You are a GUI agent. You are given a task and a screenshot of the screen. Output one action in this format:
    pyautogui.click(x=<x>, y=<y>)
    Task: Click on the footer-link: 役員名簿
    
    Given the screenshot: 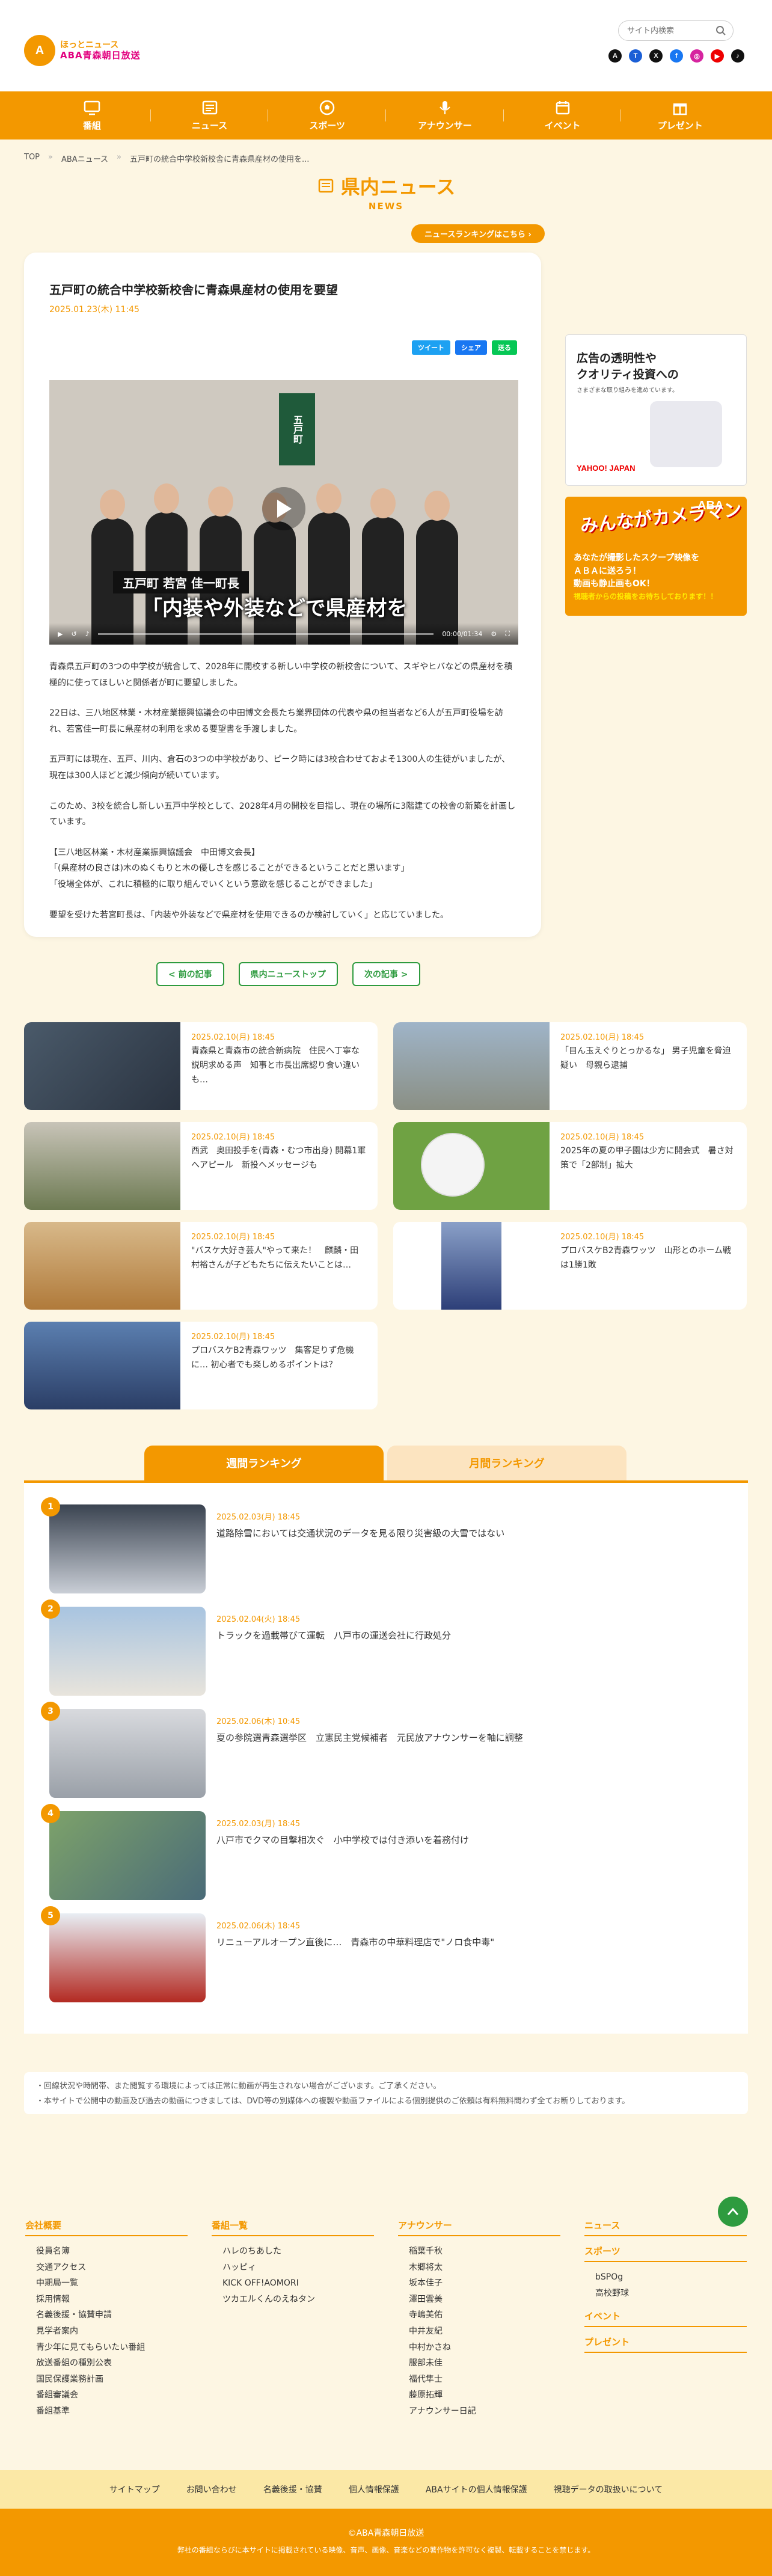 What is the action you would take?
    pyautogui.click(x=106, y=2251)
    